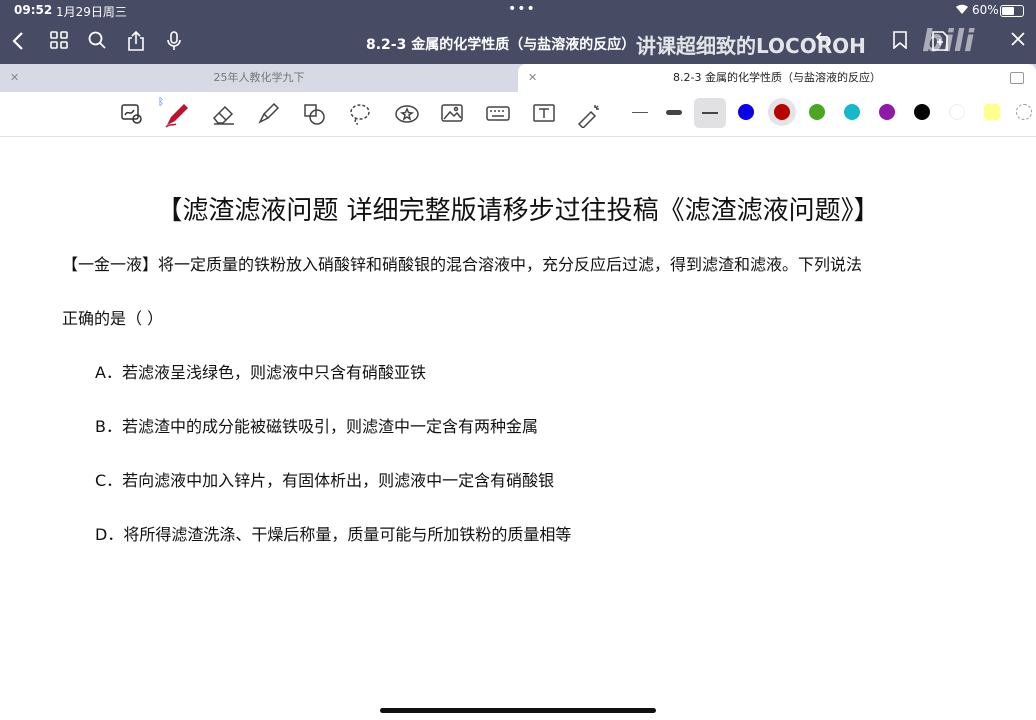 Image resolution: width=1036 pixels, height=720 pixels. I want to click on stroke-thick-option, so click(674, 112).